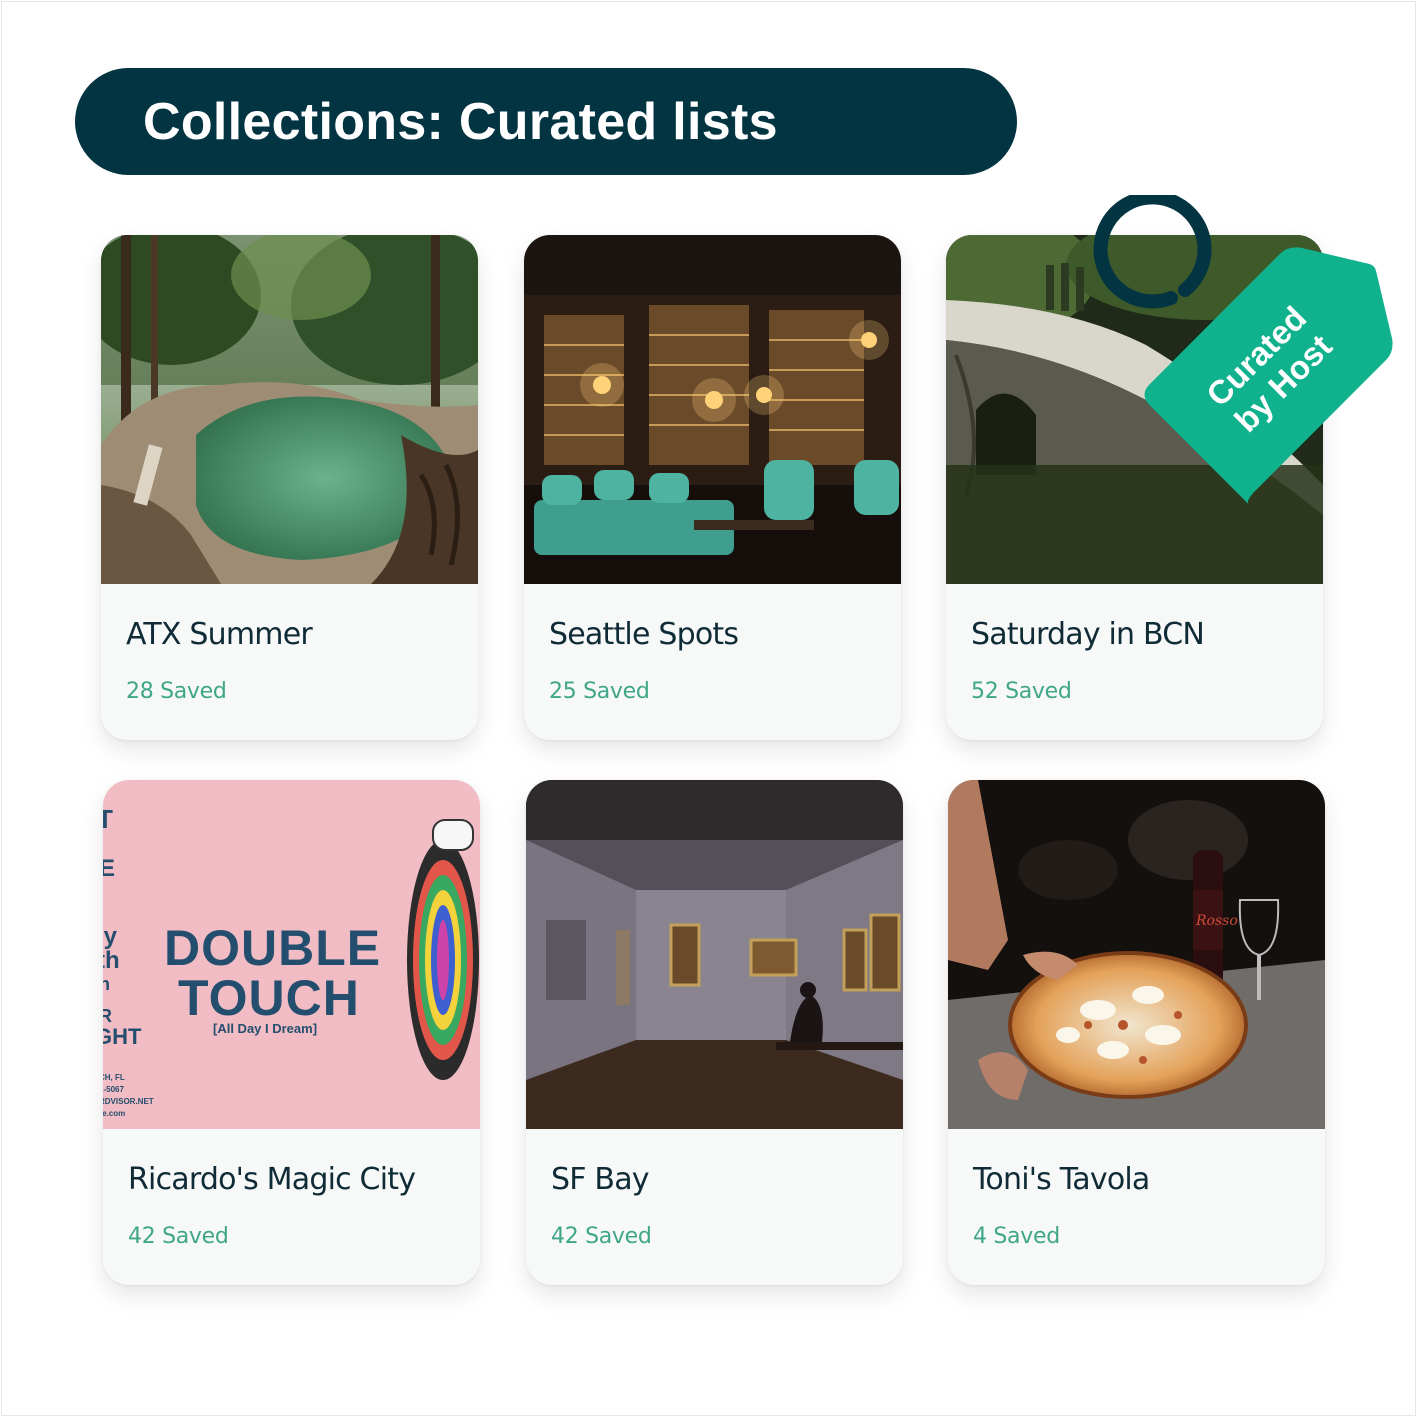  Describe the element at coordinates (1016, 1236) in the screenshot. I see `collection-saved-count: 4 Saved` at that location.